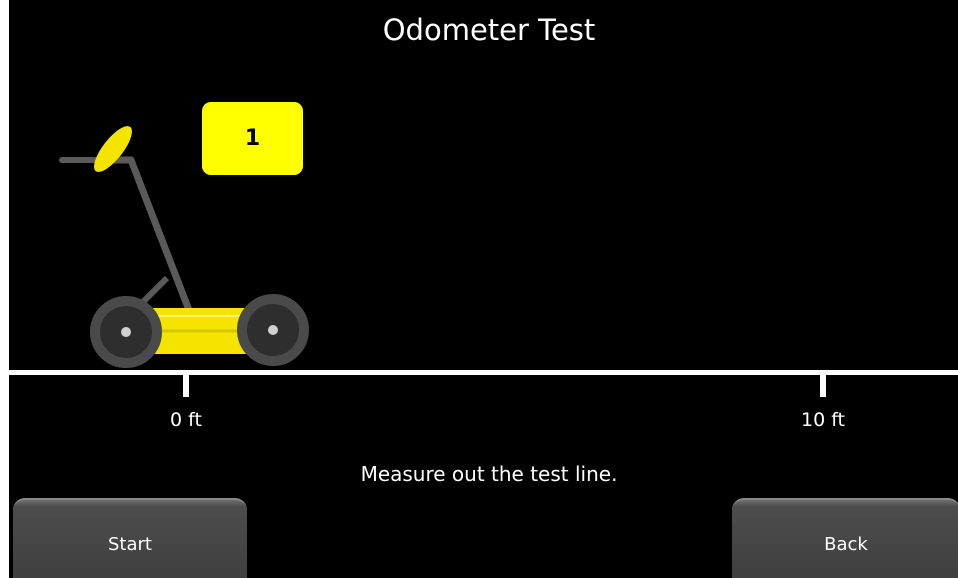  I want to click on end-tick-mark, so click(823, 386).